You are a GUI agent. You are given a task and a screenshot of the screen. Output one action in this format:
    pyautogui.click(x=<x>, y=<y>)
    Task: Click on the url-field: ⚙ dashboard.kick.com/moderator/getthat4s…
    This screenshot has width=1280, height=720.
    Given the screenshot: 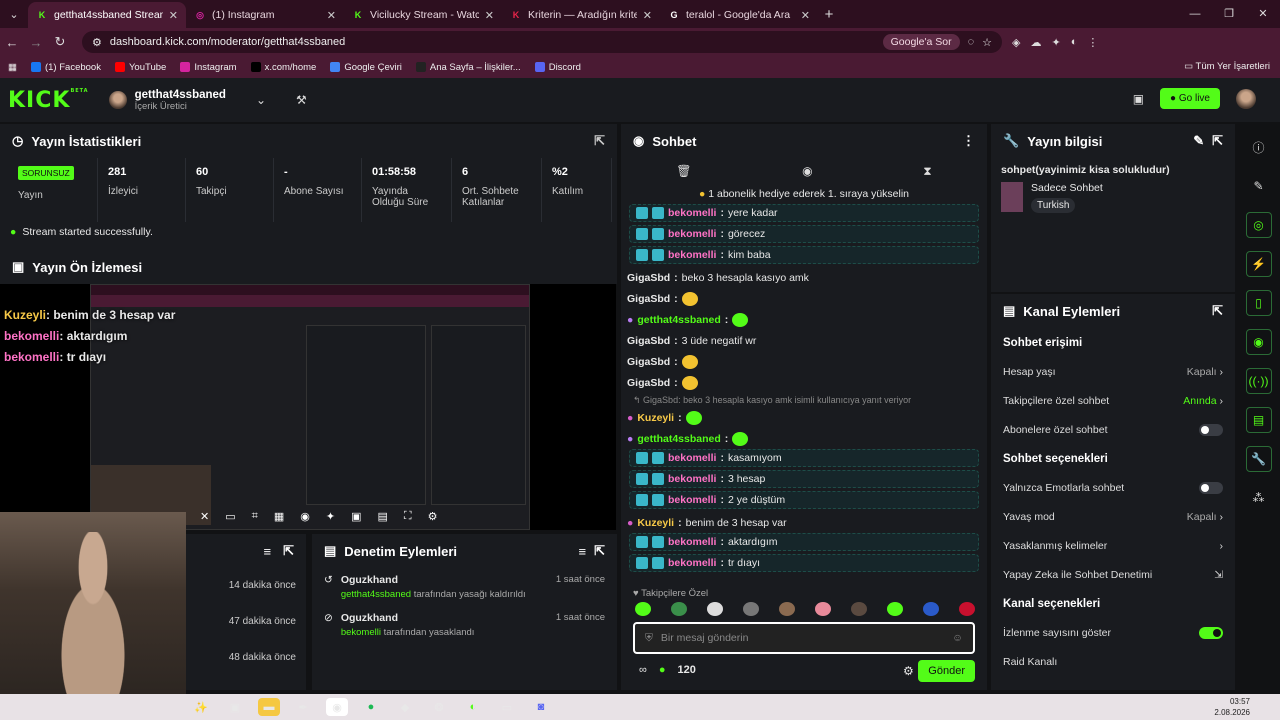 What is the action you would take?
    pyautogui.click(x=542, y=42)
    